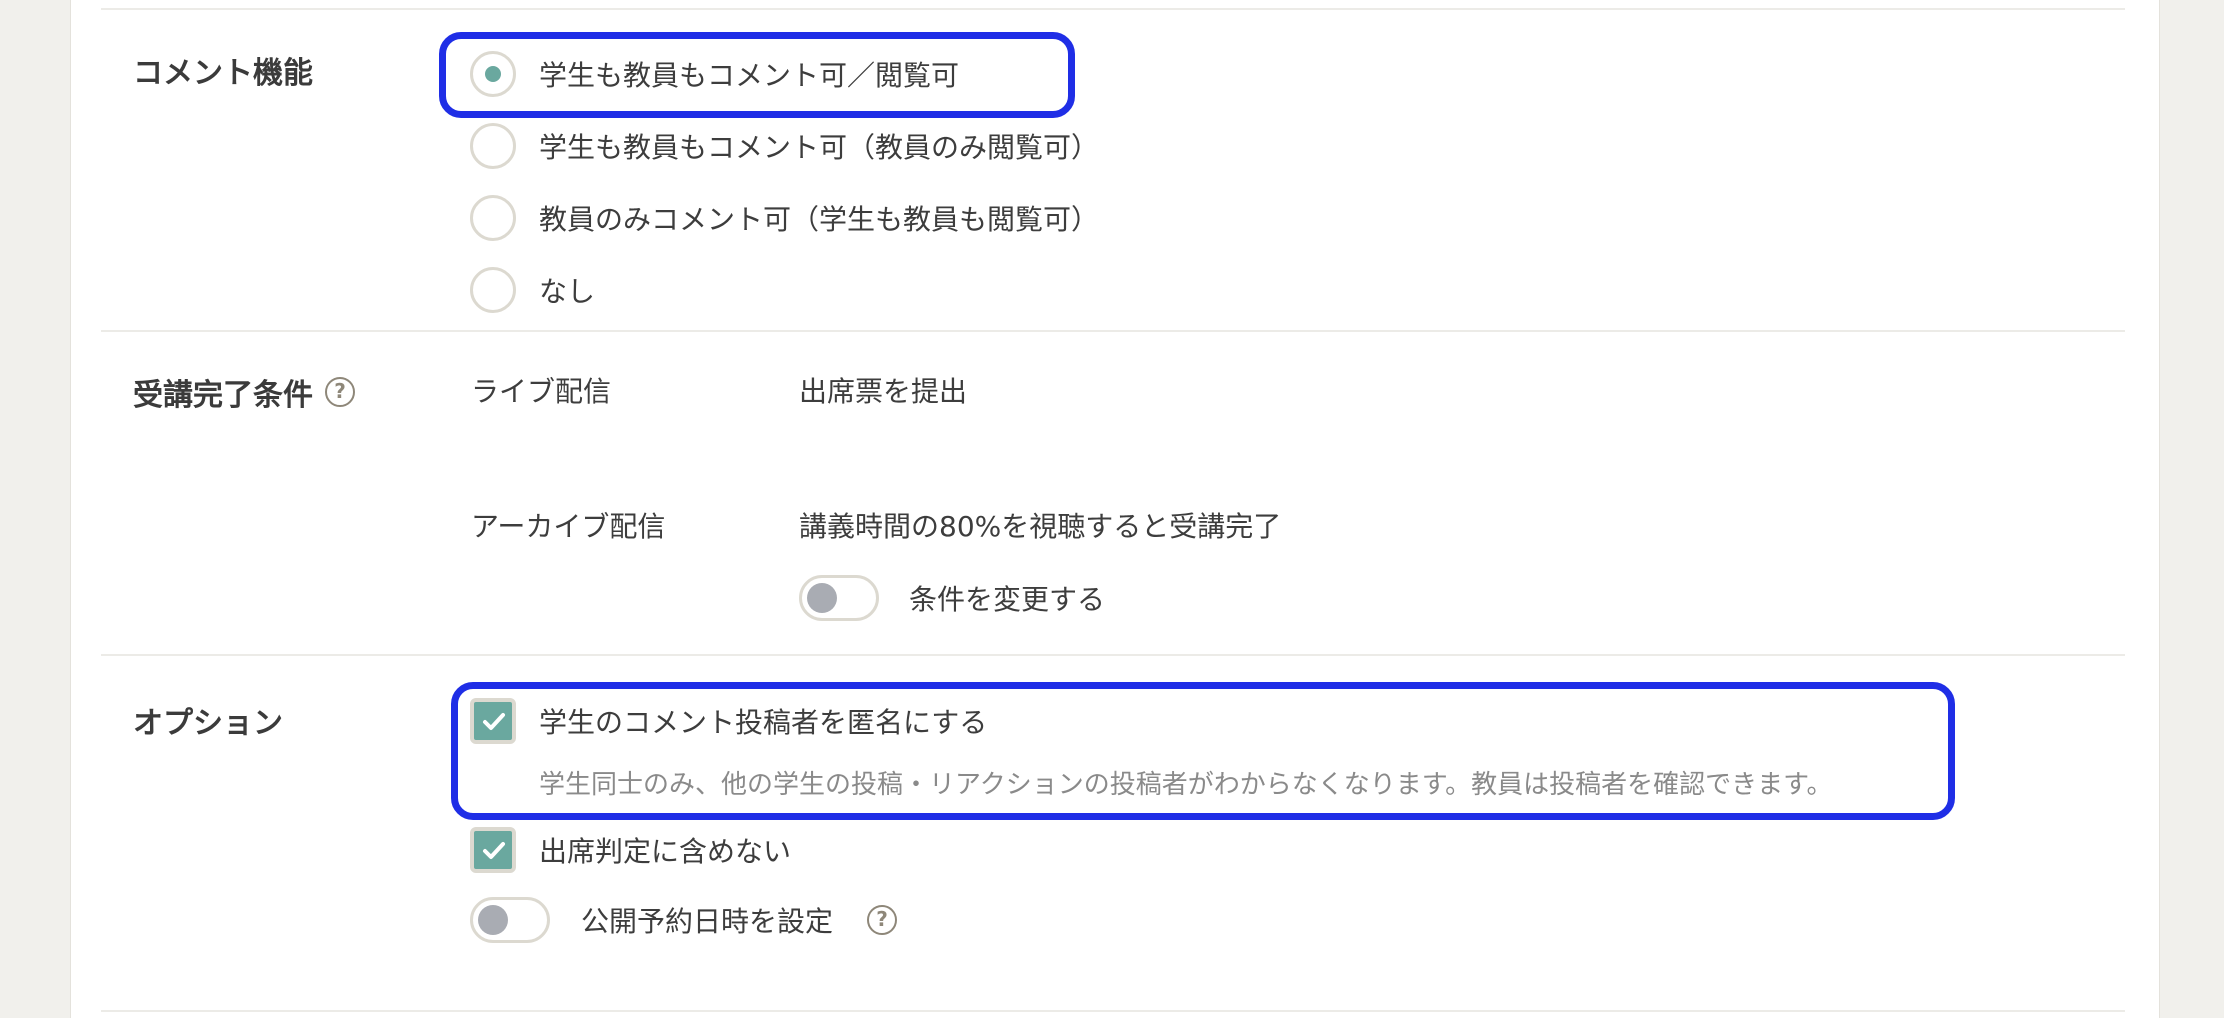 The image size is (2224, 1018). I want to click on schedule-toggle-row: 公開予約日時を設定 ?, so click(684, 920).